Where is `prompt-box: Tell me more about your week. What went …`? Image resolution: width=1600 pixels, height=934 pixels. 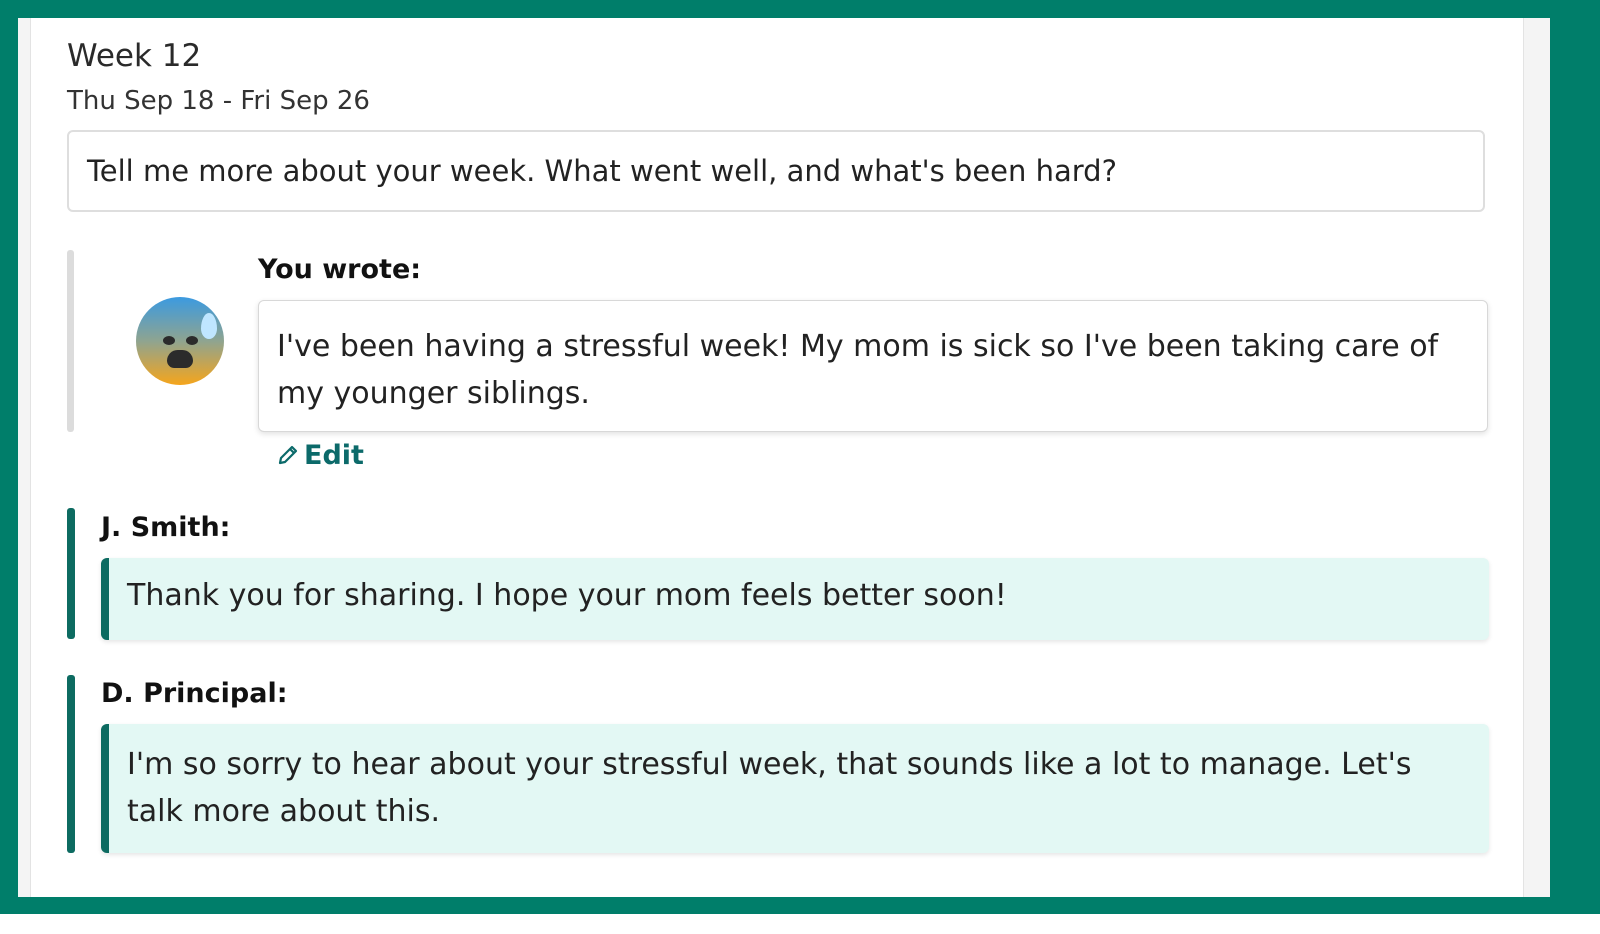 prompt-box: Tell me more about your week. What went … is located at coordinates (776, 171).